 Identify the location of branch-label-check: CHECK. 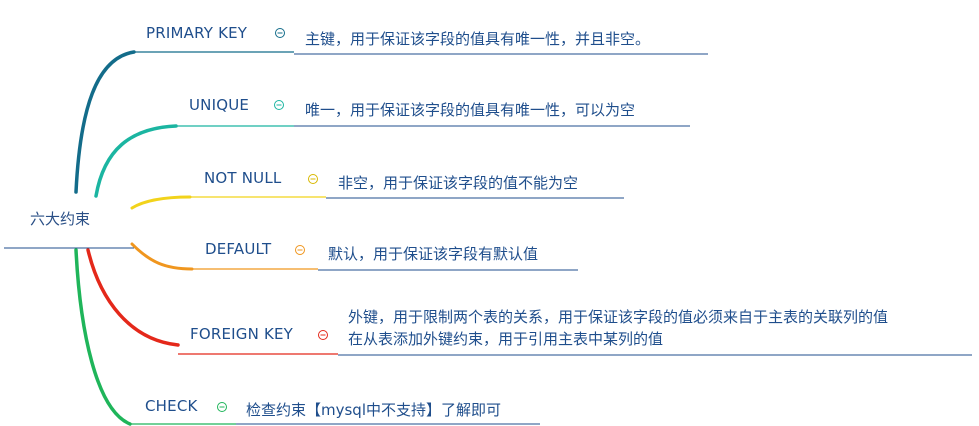
(171, 406).